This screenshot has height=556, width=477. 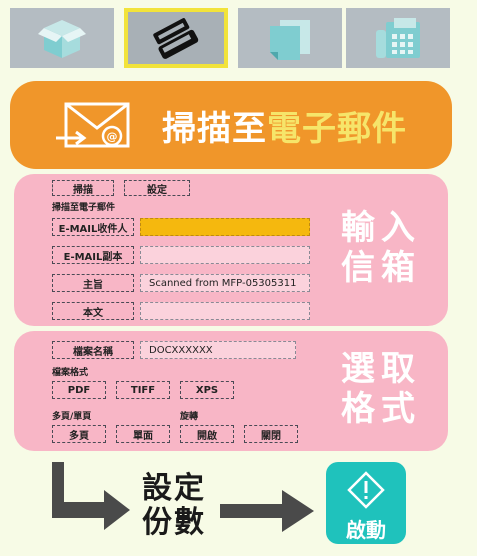 I want to click on mode-button-scan, so click(x=176, y=38).